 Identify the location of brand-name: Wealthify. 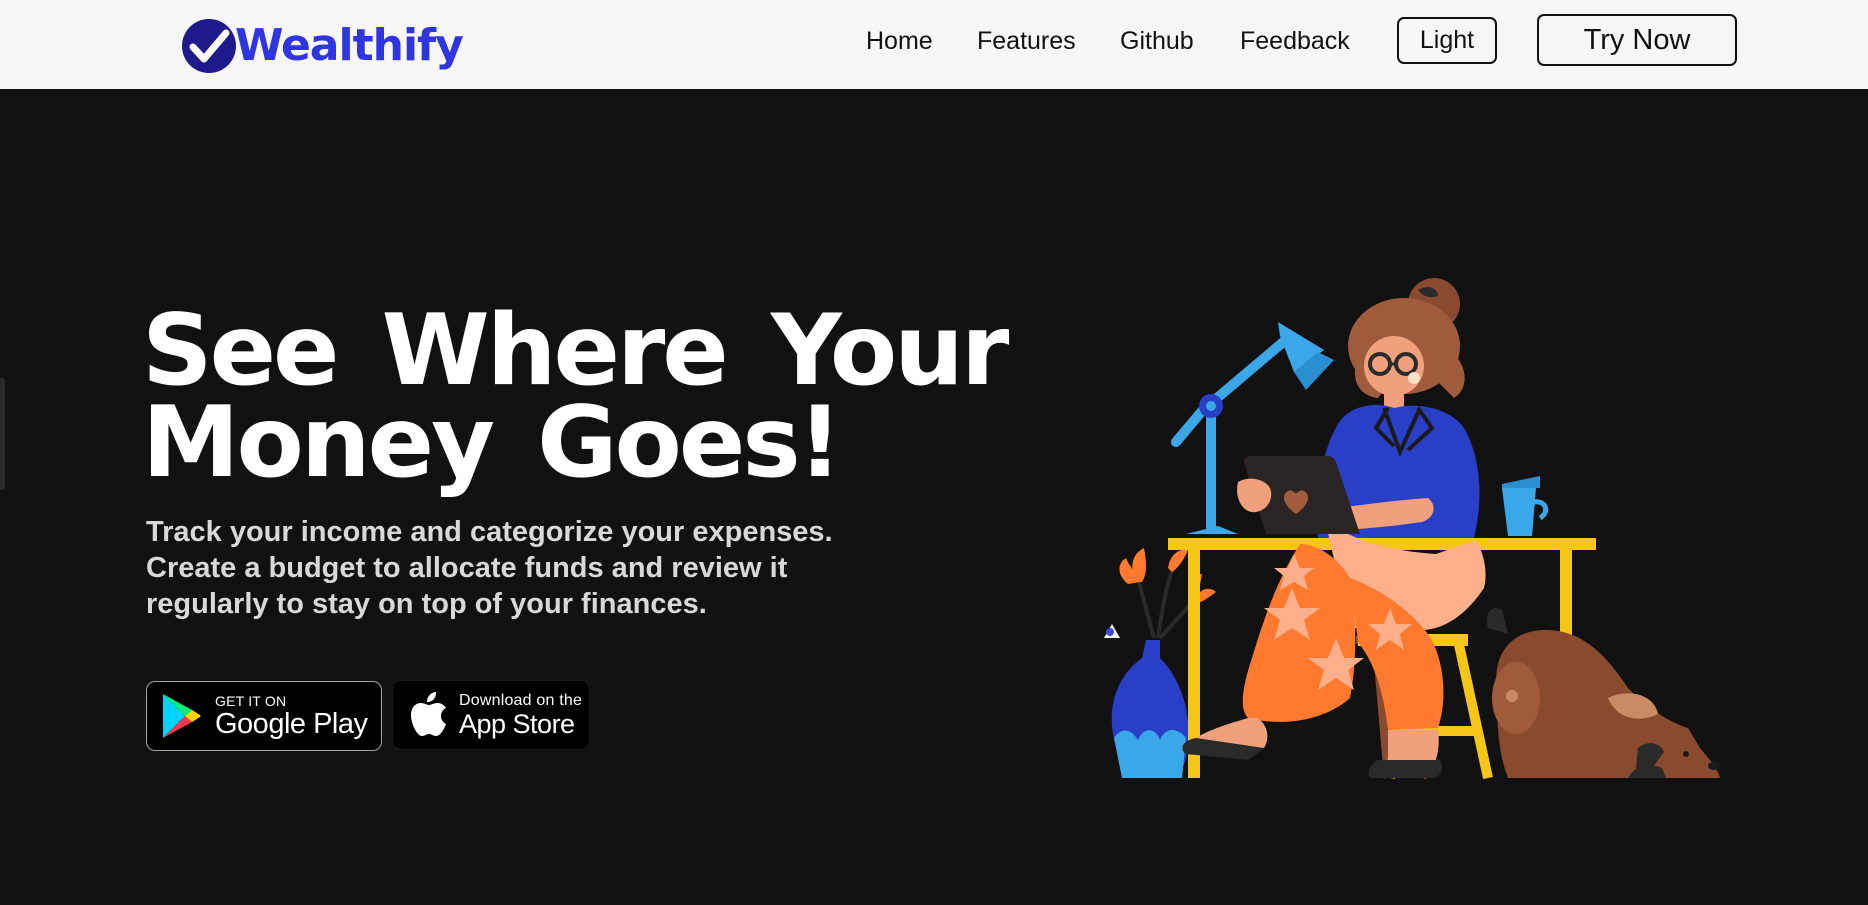
(349, 45).